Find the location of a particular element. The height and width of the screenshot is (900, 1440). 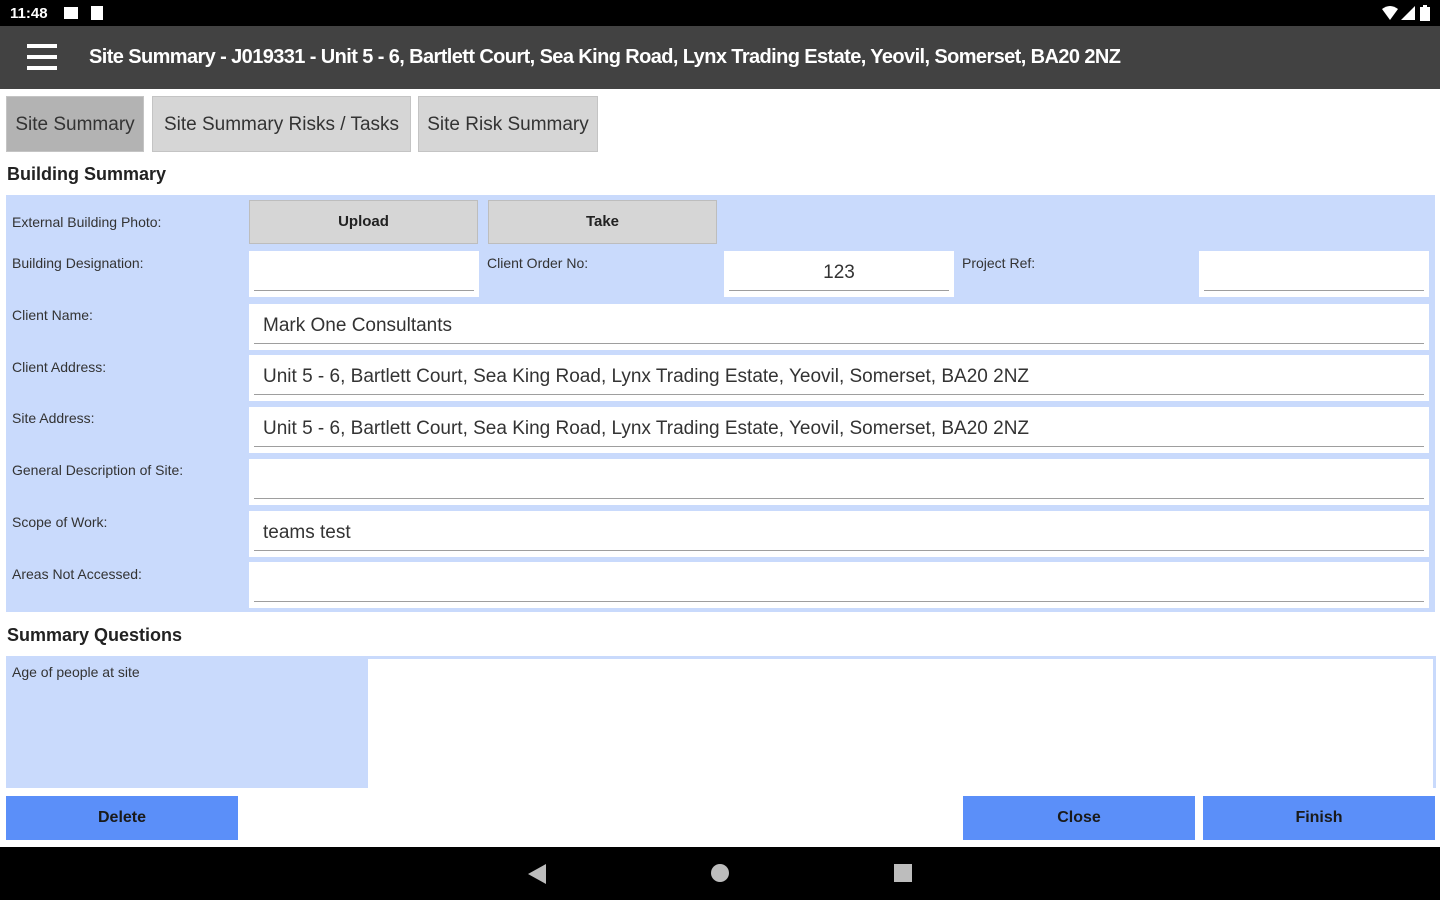

recents-icon is located at coordinates (903, 873).